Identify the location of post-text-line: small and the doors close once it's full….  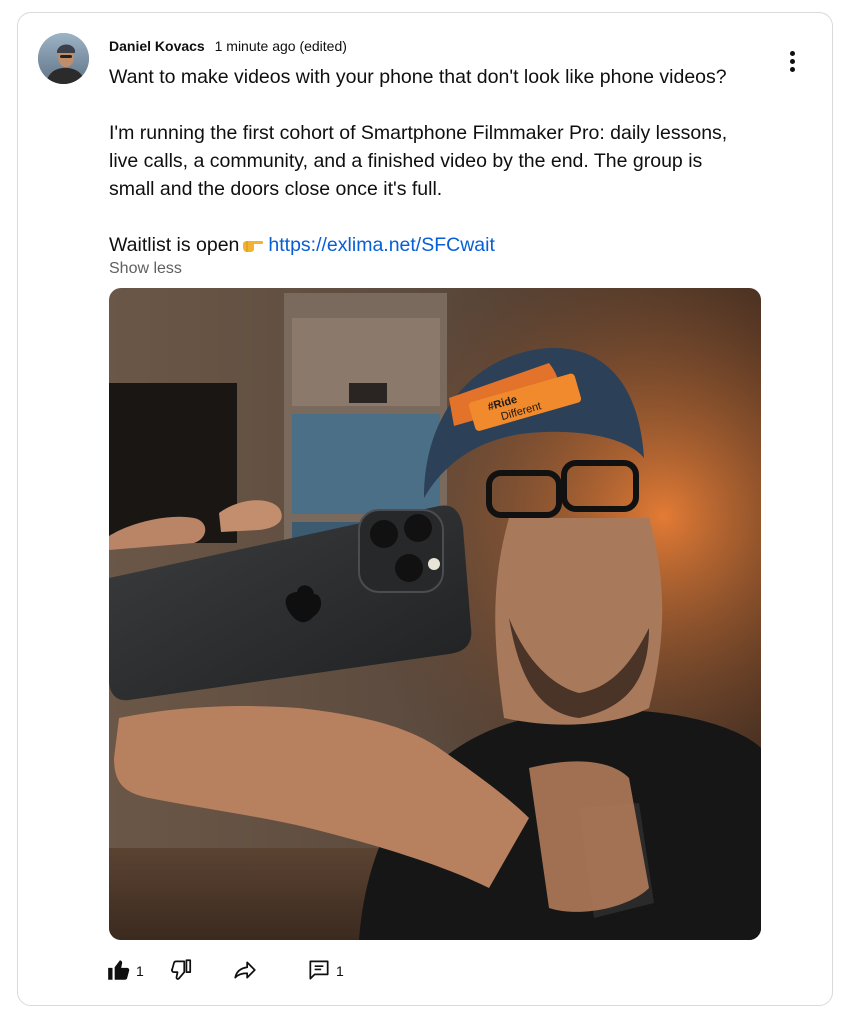
(276, 189).